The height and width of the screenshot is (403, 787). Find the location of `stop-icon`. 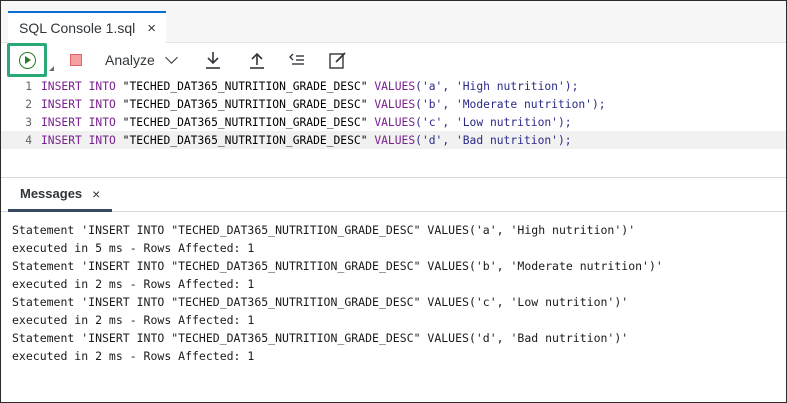

stop-icon is located at coordinates (76, 60).